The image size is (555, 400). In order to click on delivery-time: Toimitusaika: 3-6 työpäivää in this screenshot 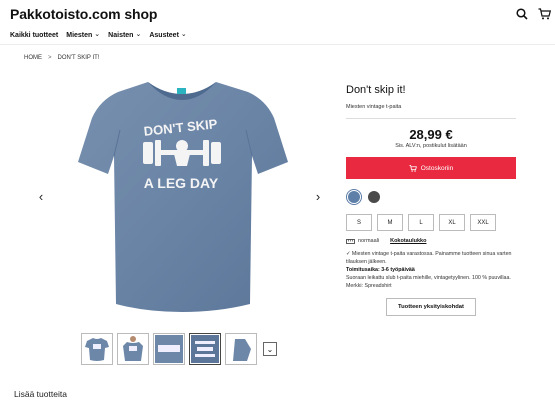, I will do `click(380, 269)`.